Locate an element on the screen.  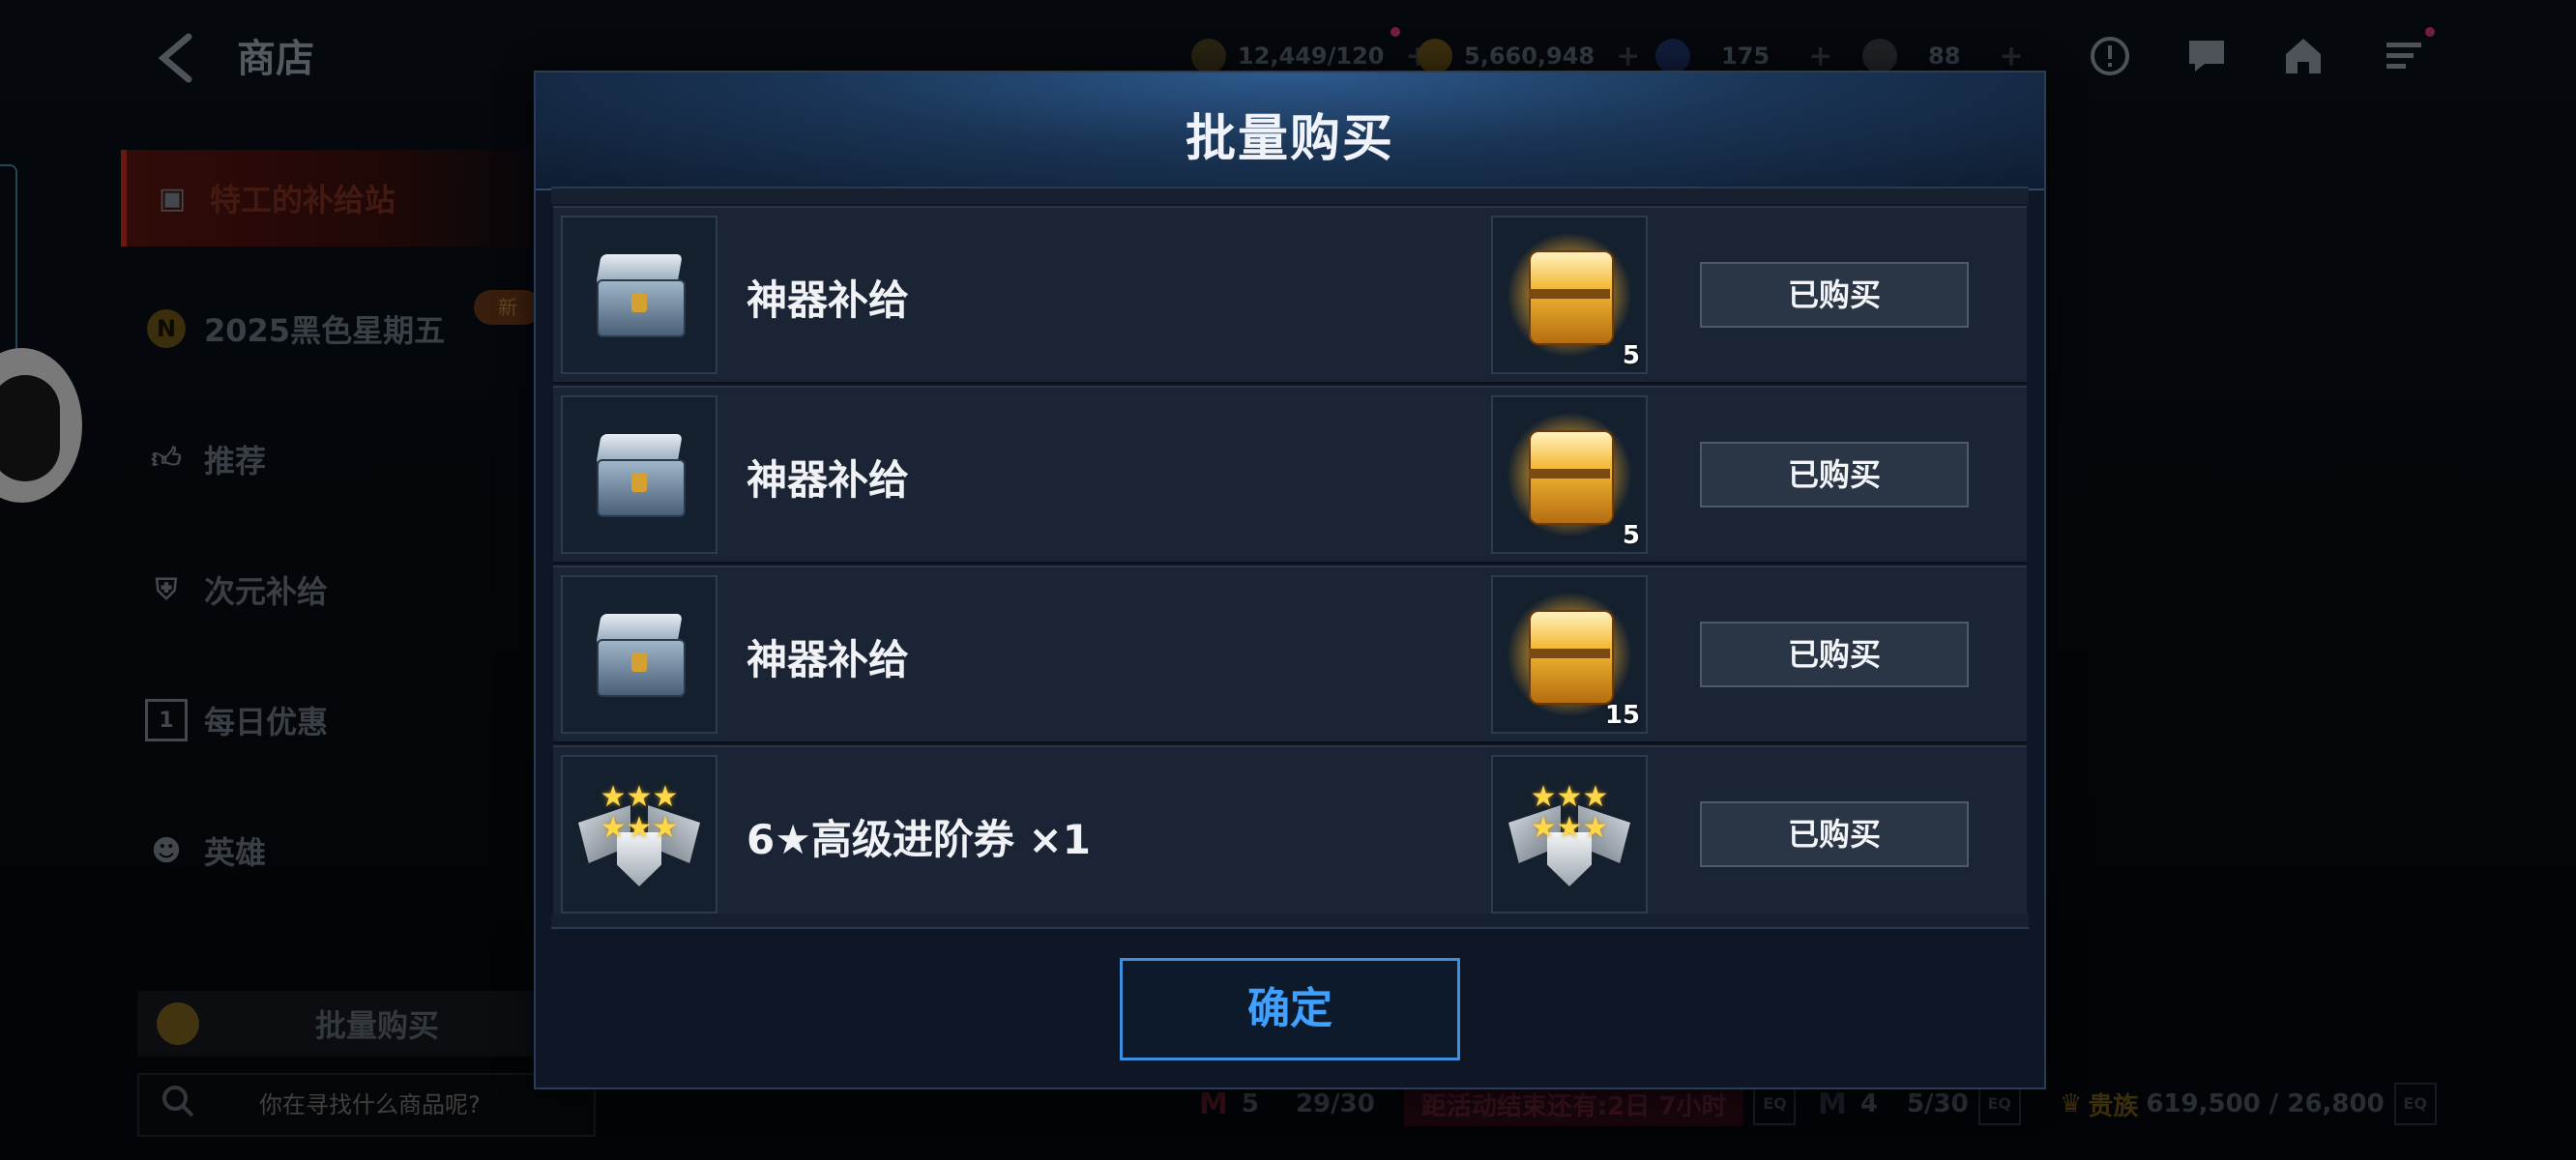
list-divider-bottom is located at coordinates (1290, 922).